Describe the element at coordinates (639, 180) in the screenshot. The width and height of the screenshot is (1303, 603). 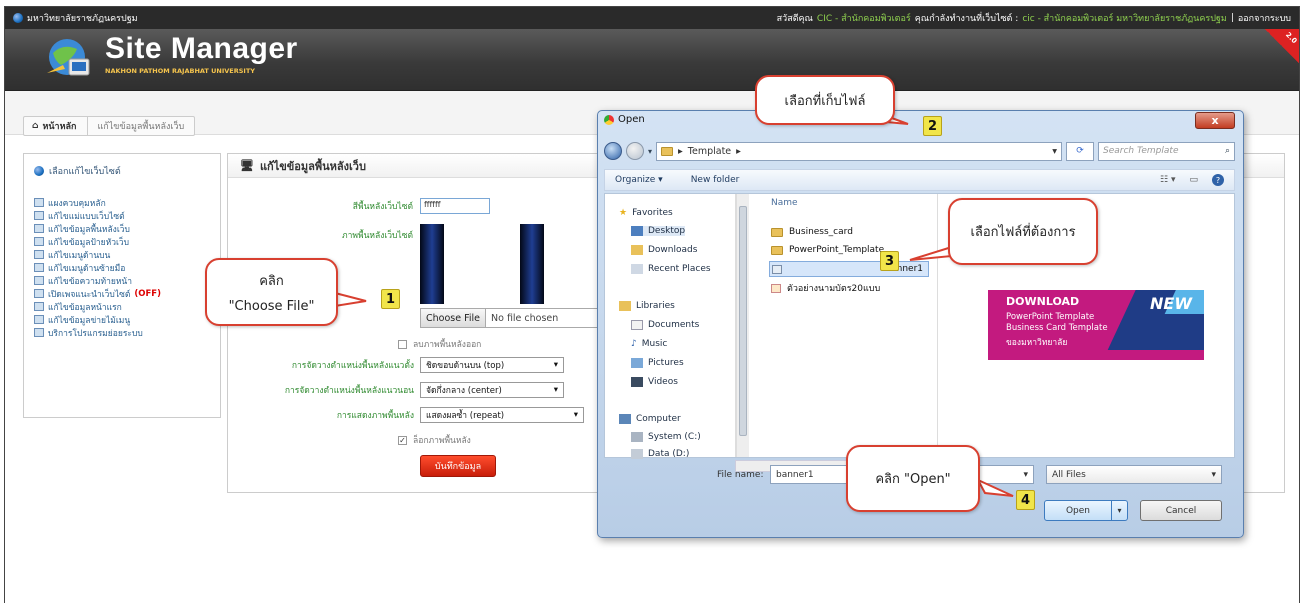
I see `organize-menu: Organize ▾` at that location.